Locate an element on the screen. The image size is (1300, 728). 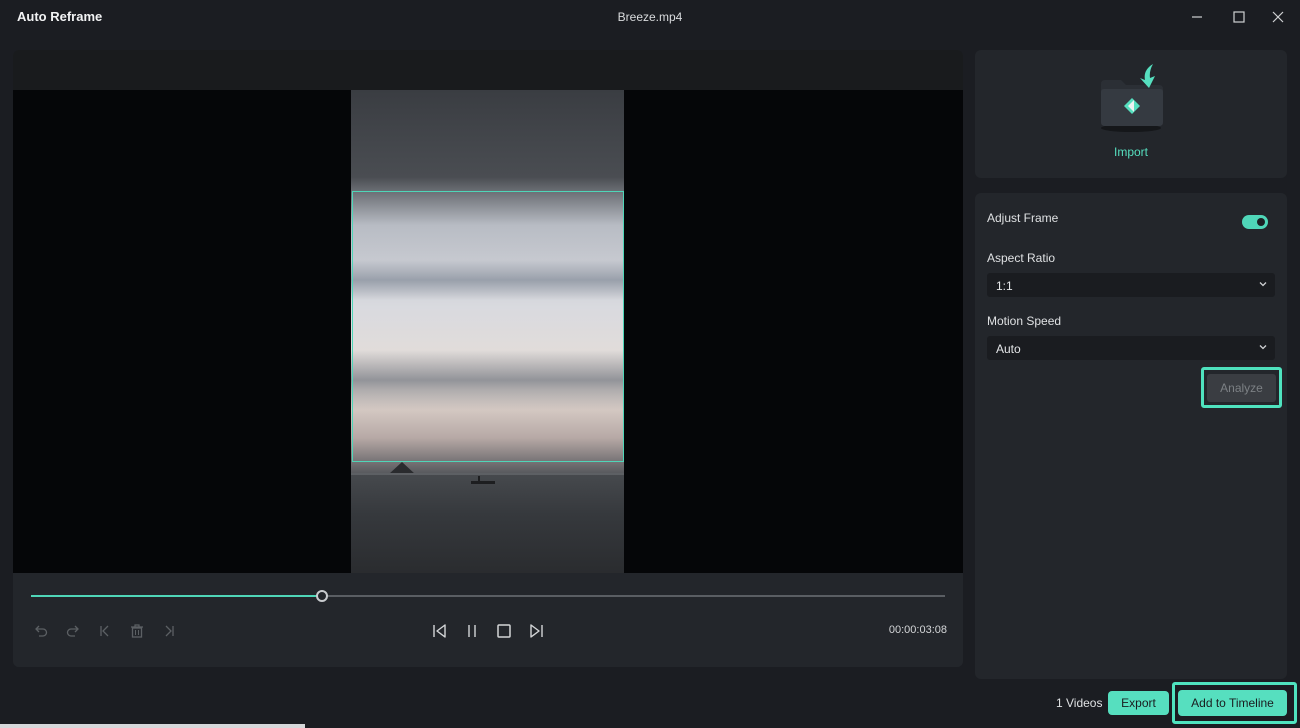
close-button is located at coordinates (1278, 17).